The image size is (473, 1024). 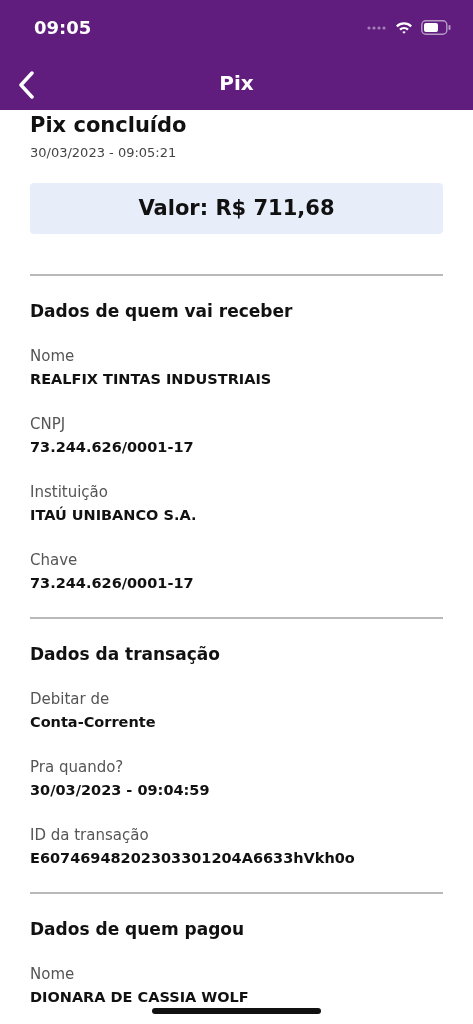 I want to click on field-value: Conta-Corrente, so click(x=93, y=722).